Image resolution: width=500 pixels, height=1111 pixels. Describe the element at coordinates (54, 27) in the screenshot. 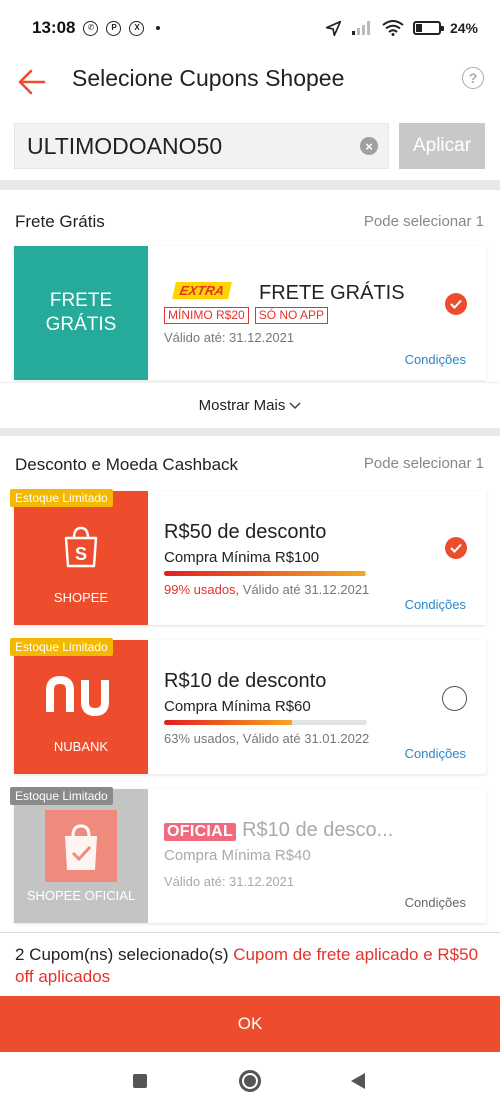

I see `status-time: 13:08` at that location.